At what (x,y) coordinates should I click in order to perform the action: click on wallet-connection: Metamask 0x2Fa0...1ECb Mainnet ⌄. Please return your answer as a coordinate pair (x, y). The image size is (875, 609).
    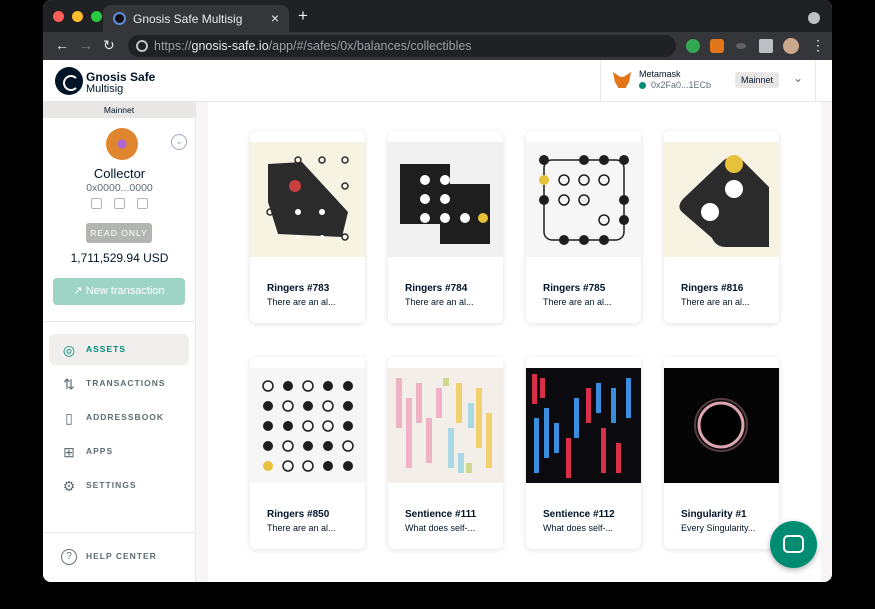
    Looking at the image, I should click on (708, 81).